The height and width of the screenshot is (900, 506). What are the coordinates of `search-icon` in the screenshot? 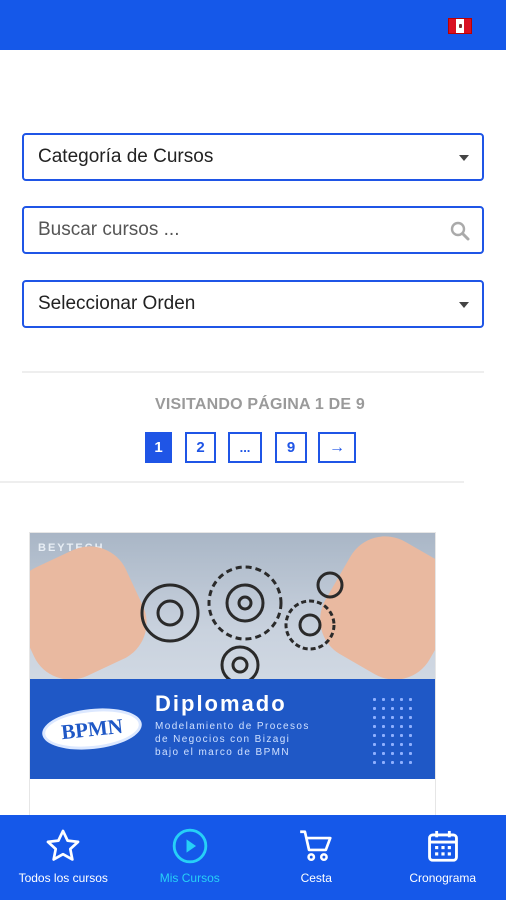 It's located at (460, 231).